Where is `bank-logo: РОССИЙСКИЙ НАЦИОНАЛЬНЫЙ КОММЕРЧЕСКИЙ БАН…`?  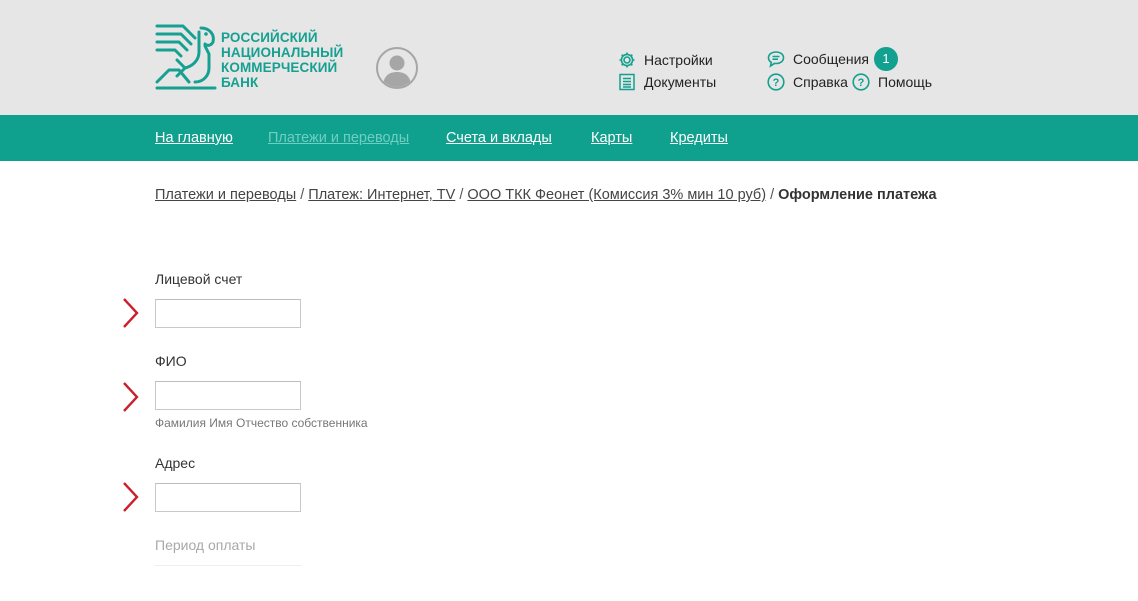
bank-logo: РОССИЙСКИЙ НАЦИОНАЛЬНЫЙ КОММЕРЧЕСКИЙ БАН… is located at coordinates (255, 59).